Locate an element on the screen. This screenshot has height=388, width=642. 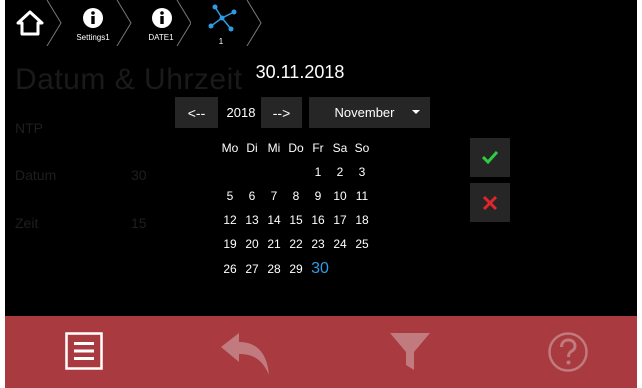
calendar-day-today: 30 is located at coordinates (320, 269).